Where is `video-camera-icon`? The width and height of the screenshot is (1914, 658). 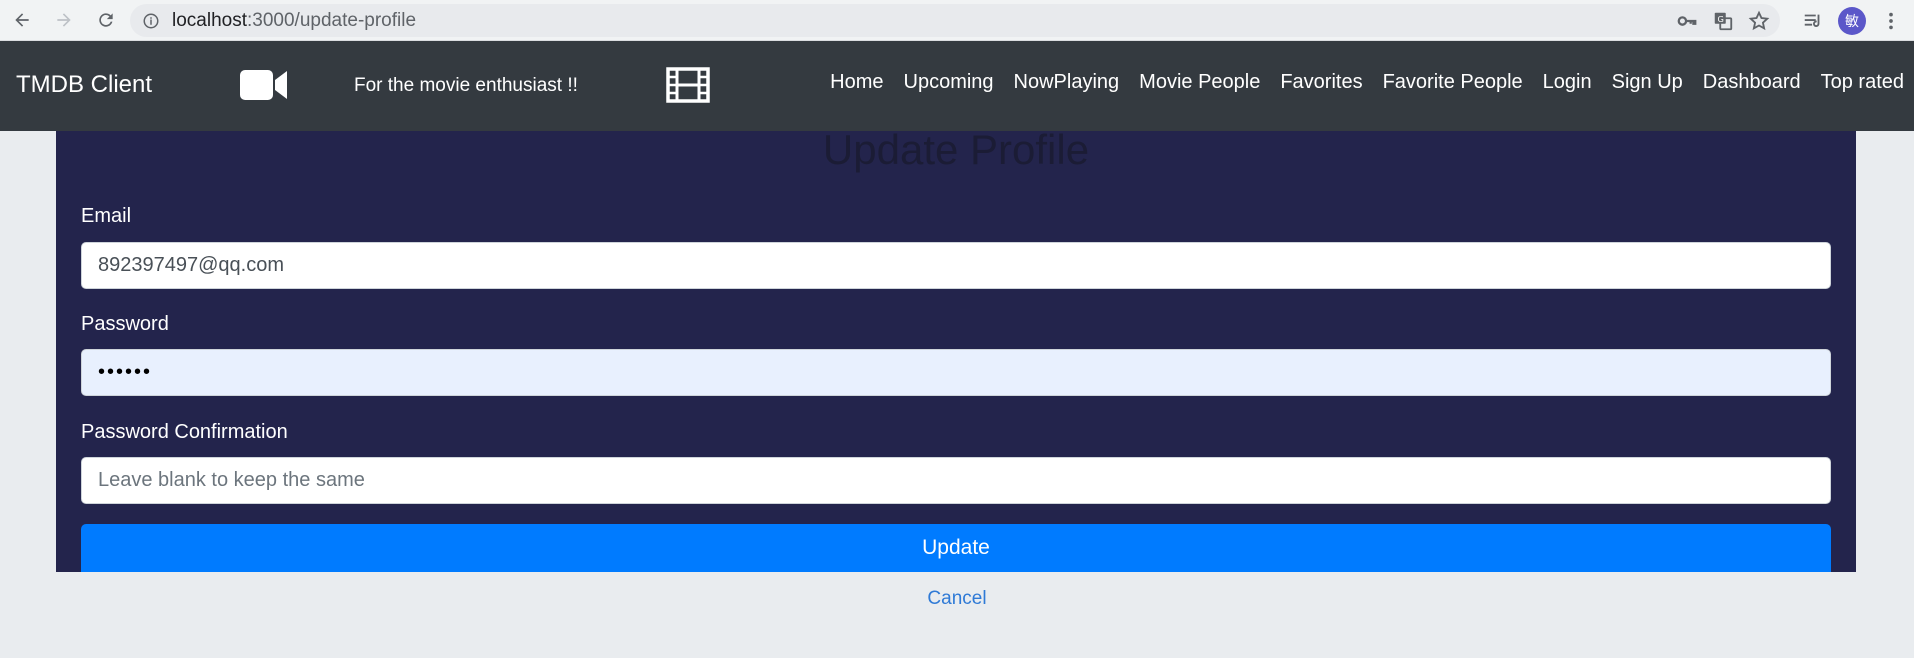 video-camera-icon is located at coordinates (264, 87).